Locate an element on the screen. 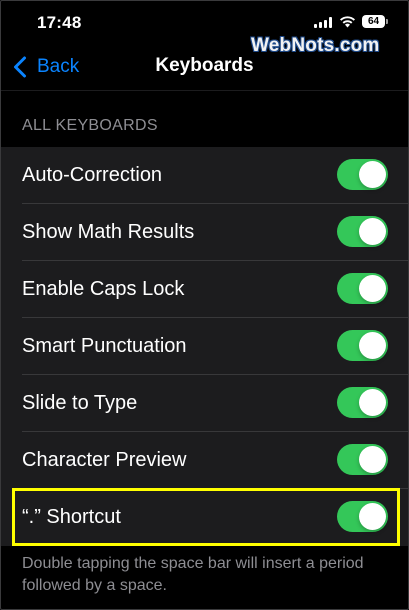 This screenshot has height=610, width=409. cellular-signal-icon is located at coordinates (323, 22).